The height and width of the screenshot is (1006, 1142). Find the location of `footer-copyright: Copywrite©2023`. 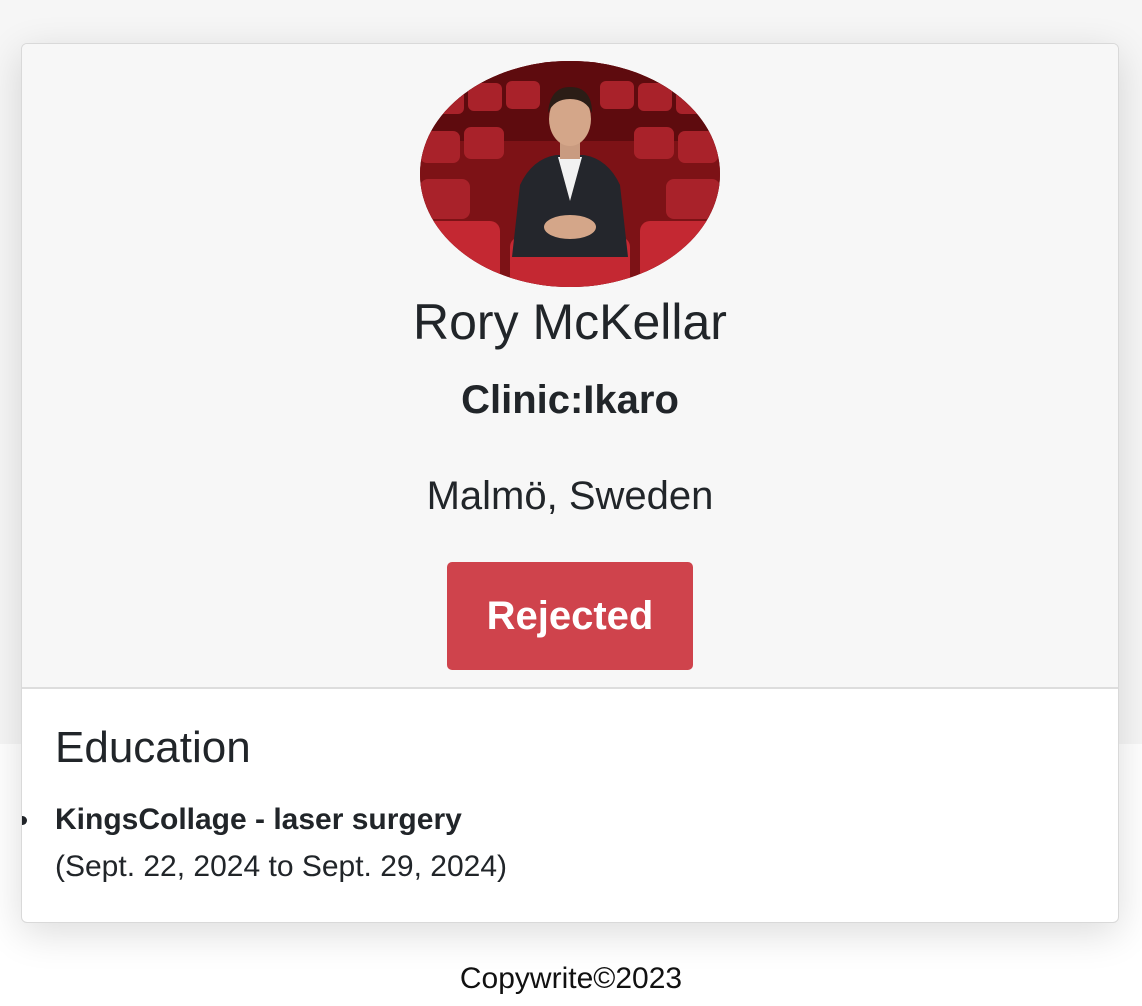

footer-copyright: Copywrite©2023 is located at coordinates (571, 978).